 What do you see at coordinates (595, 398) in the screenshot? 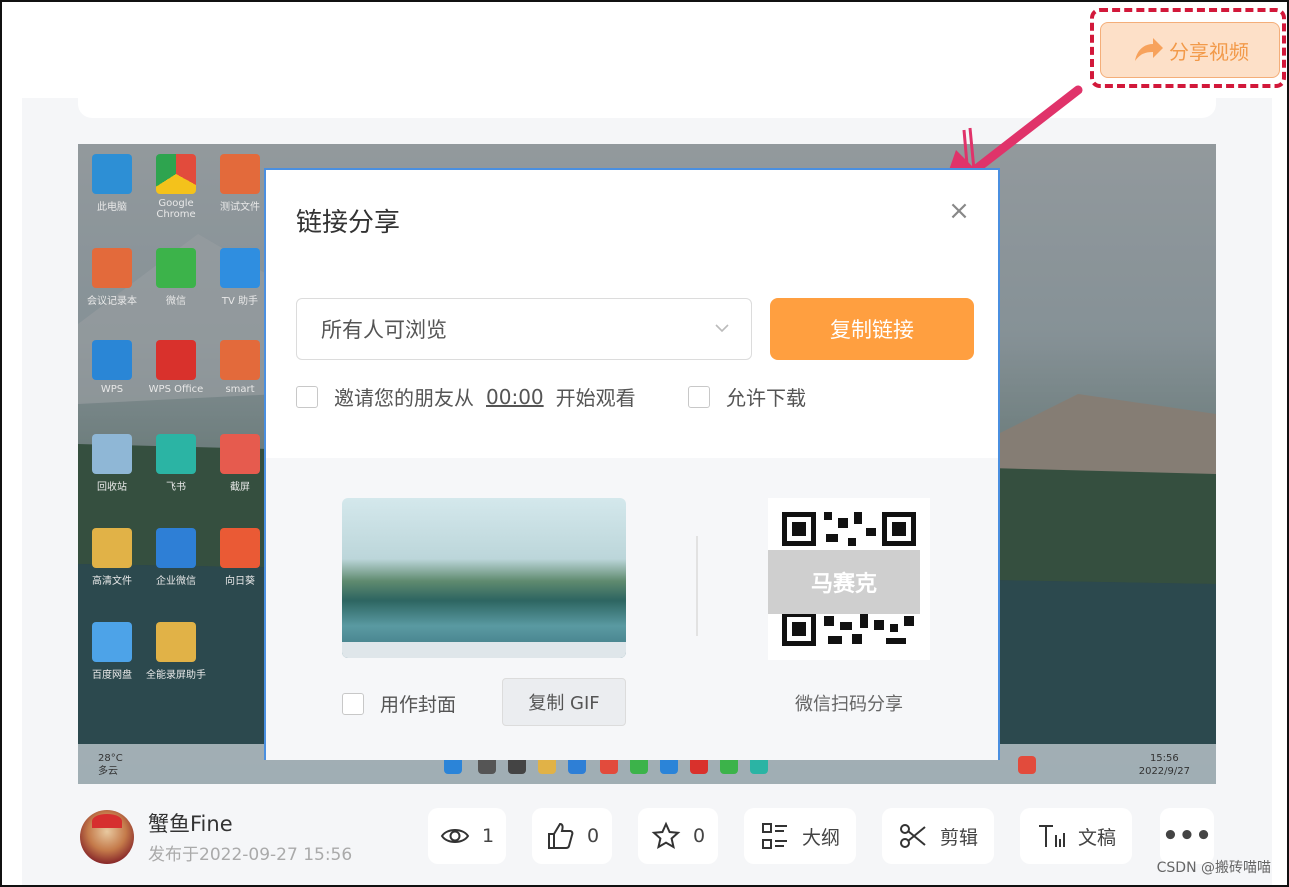
I see `invite-suffix-text: 开始观看` at bounding box center [595, 398].